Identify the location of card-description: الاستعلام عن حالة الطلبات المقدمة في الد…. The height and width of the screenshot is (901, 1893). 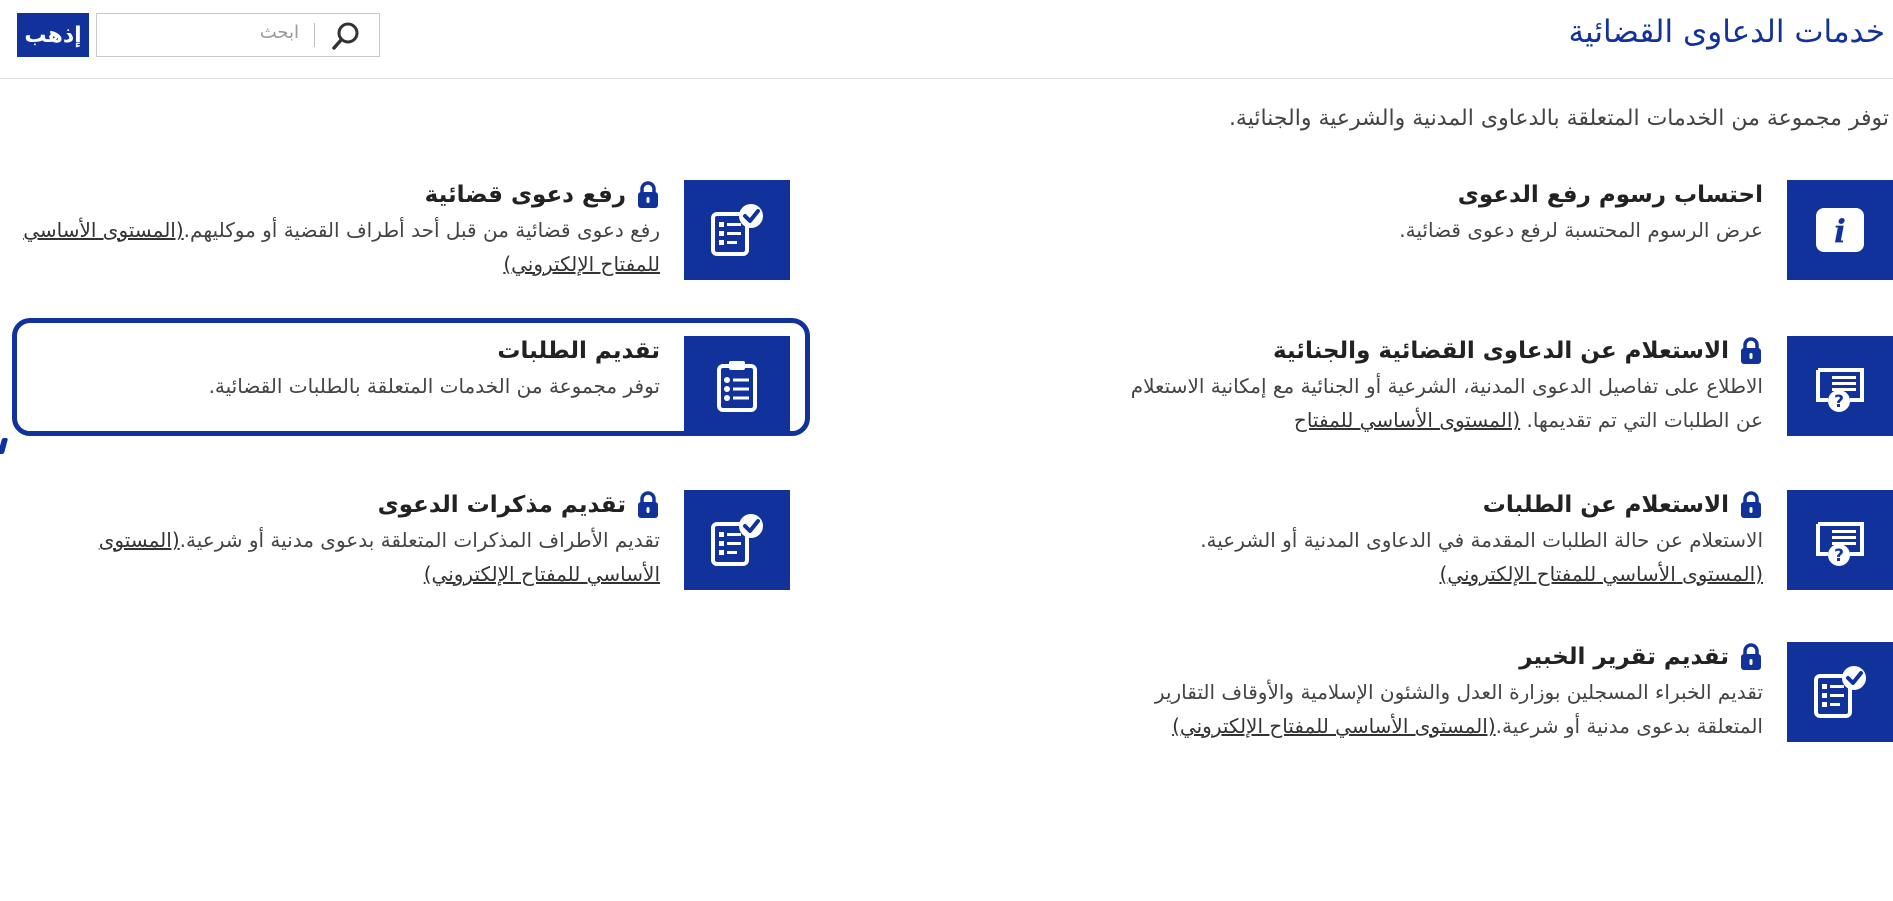
(1443, 557).